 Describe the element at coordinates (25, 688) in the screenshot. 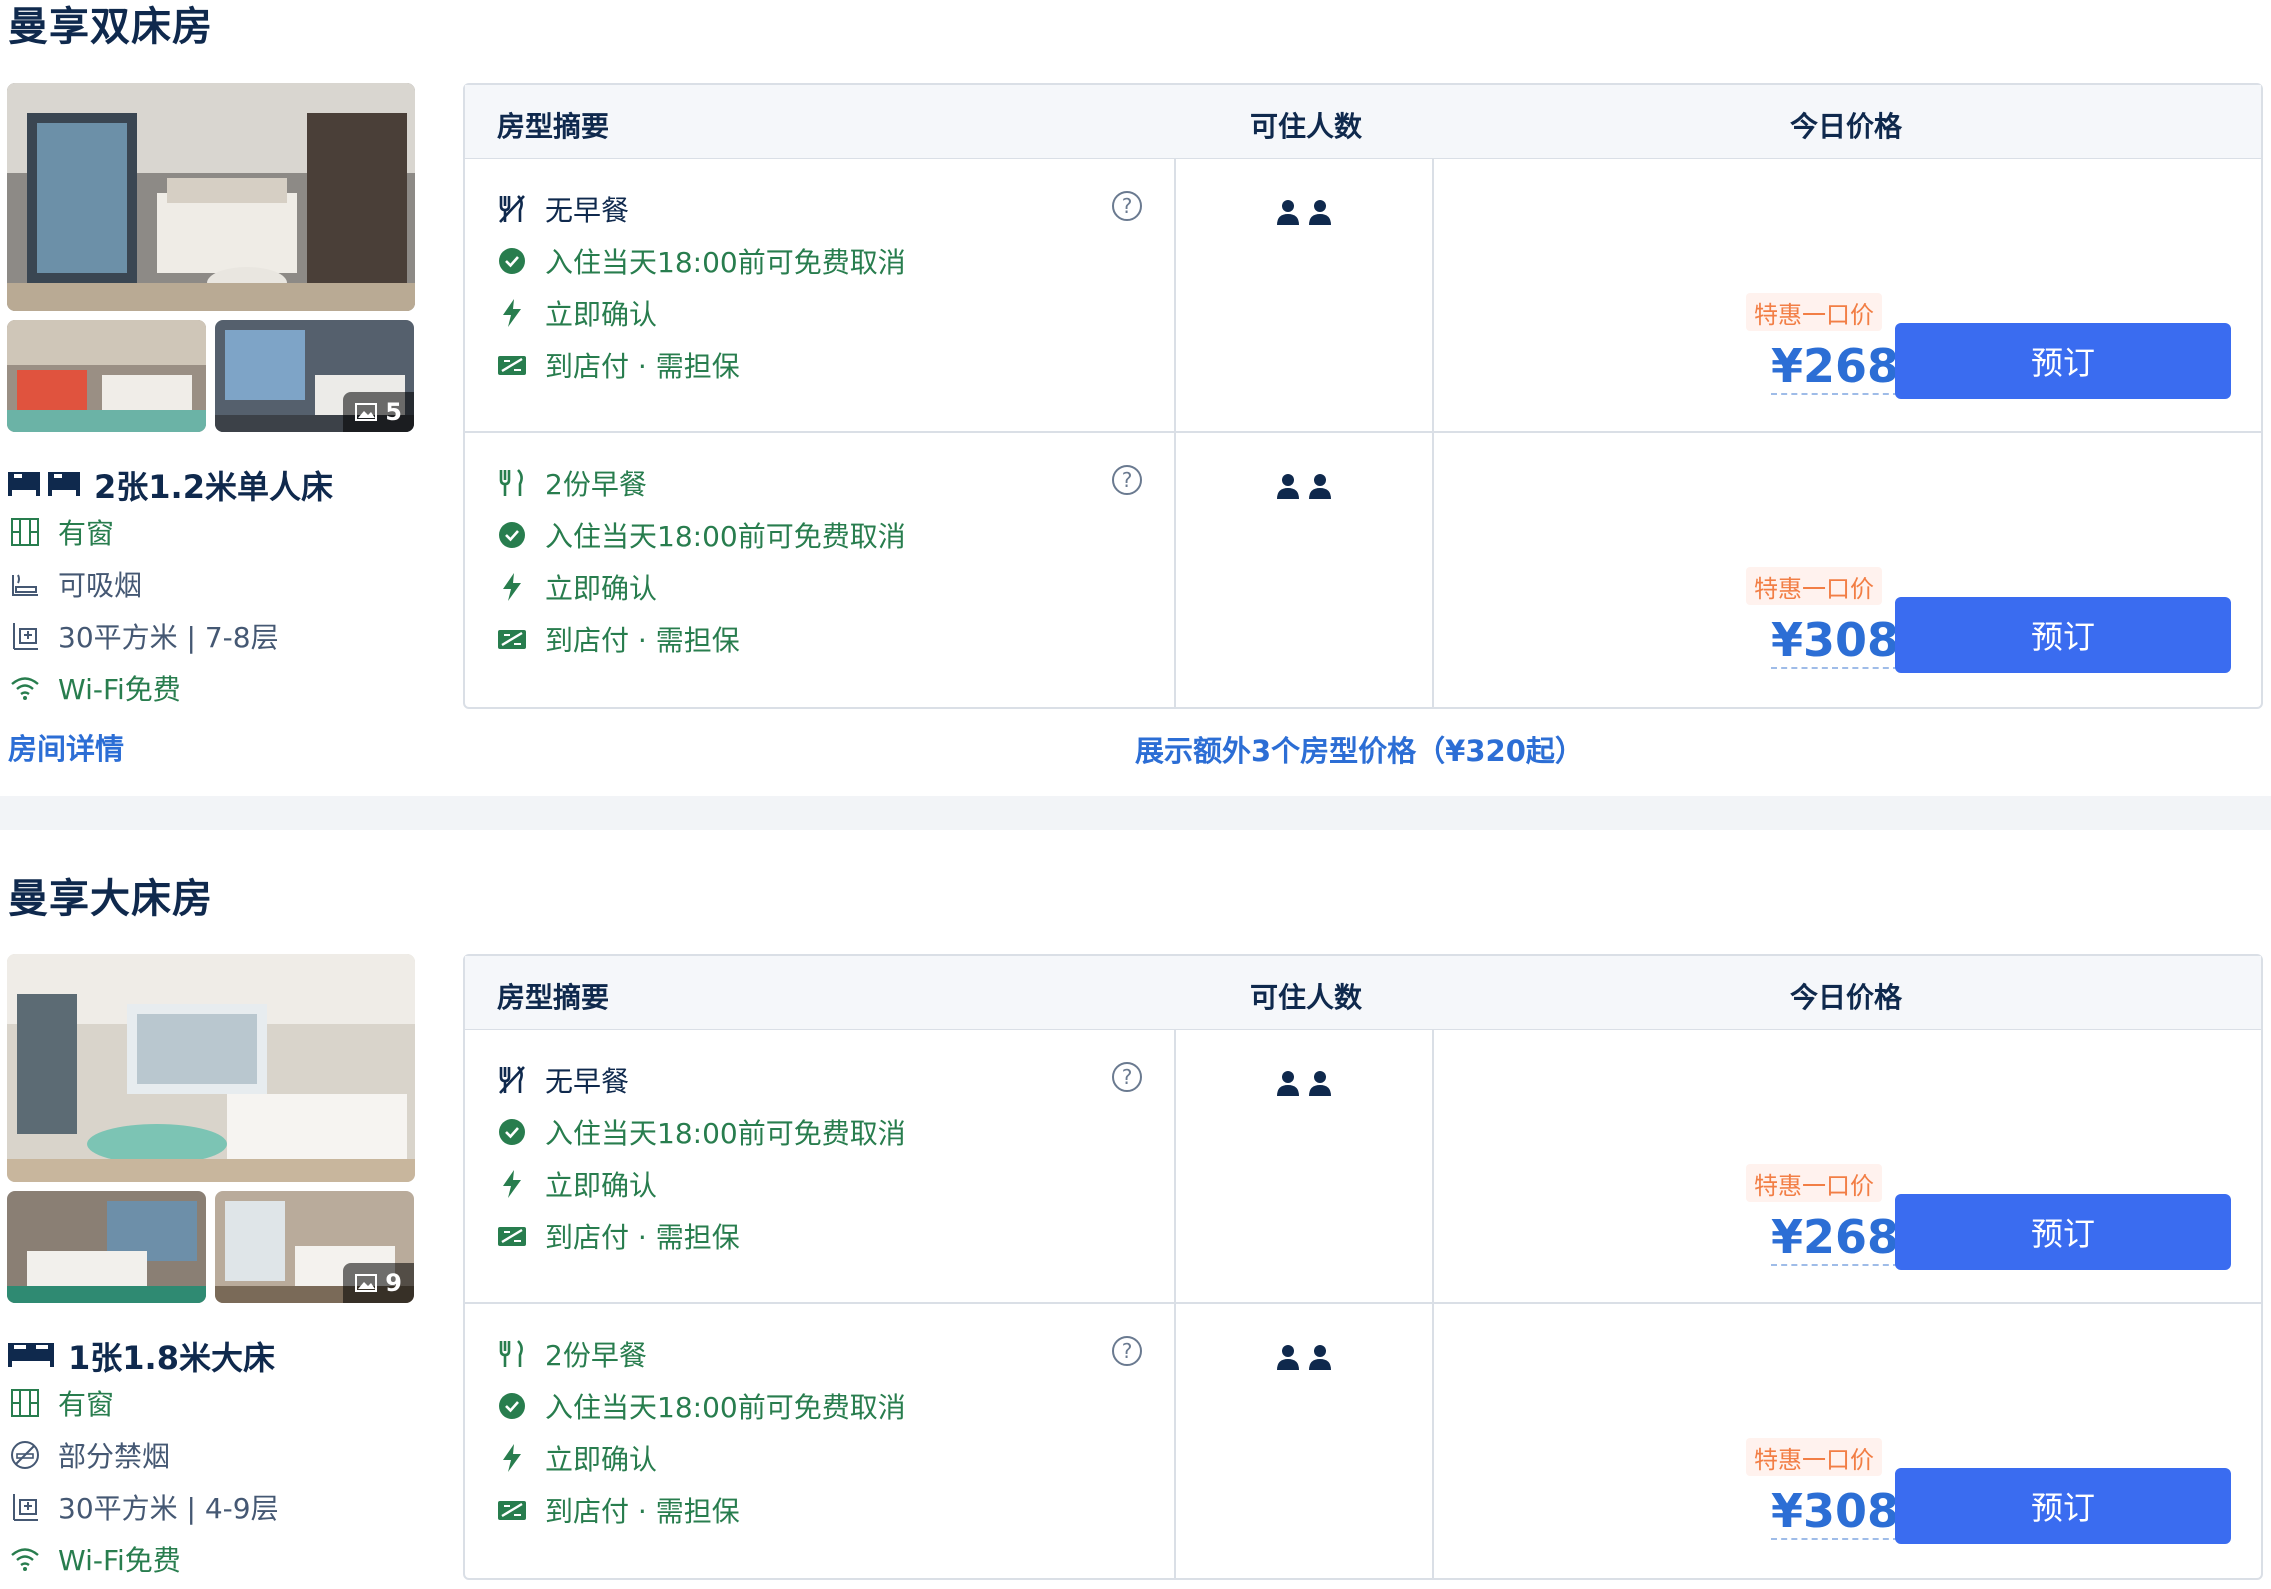

I see `wifi-icon` at that location.